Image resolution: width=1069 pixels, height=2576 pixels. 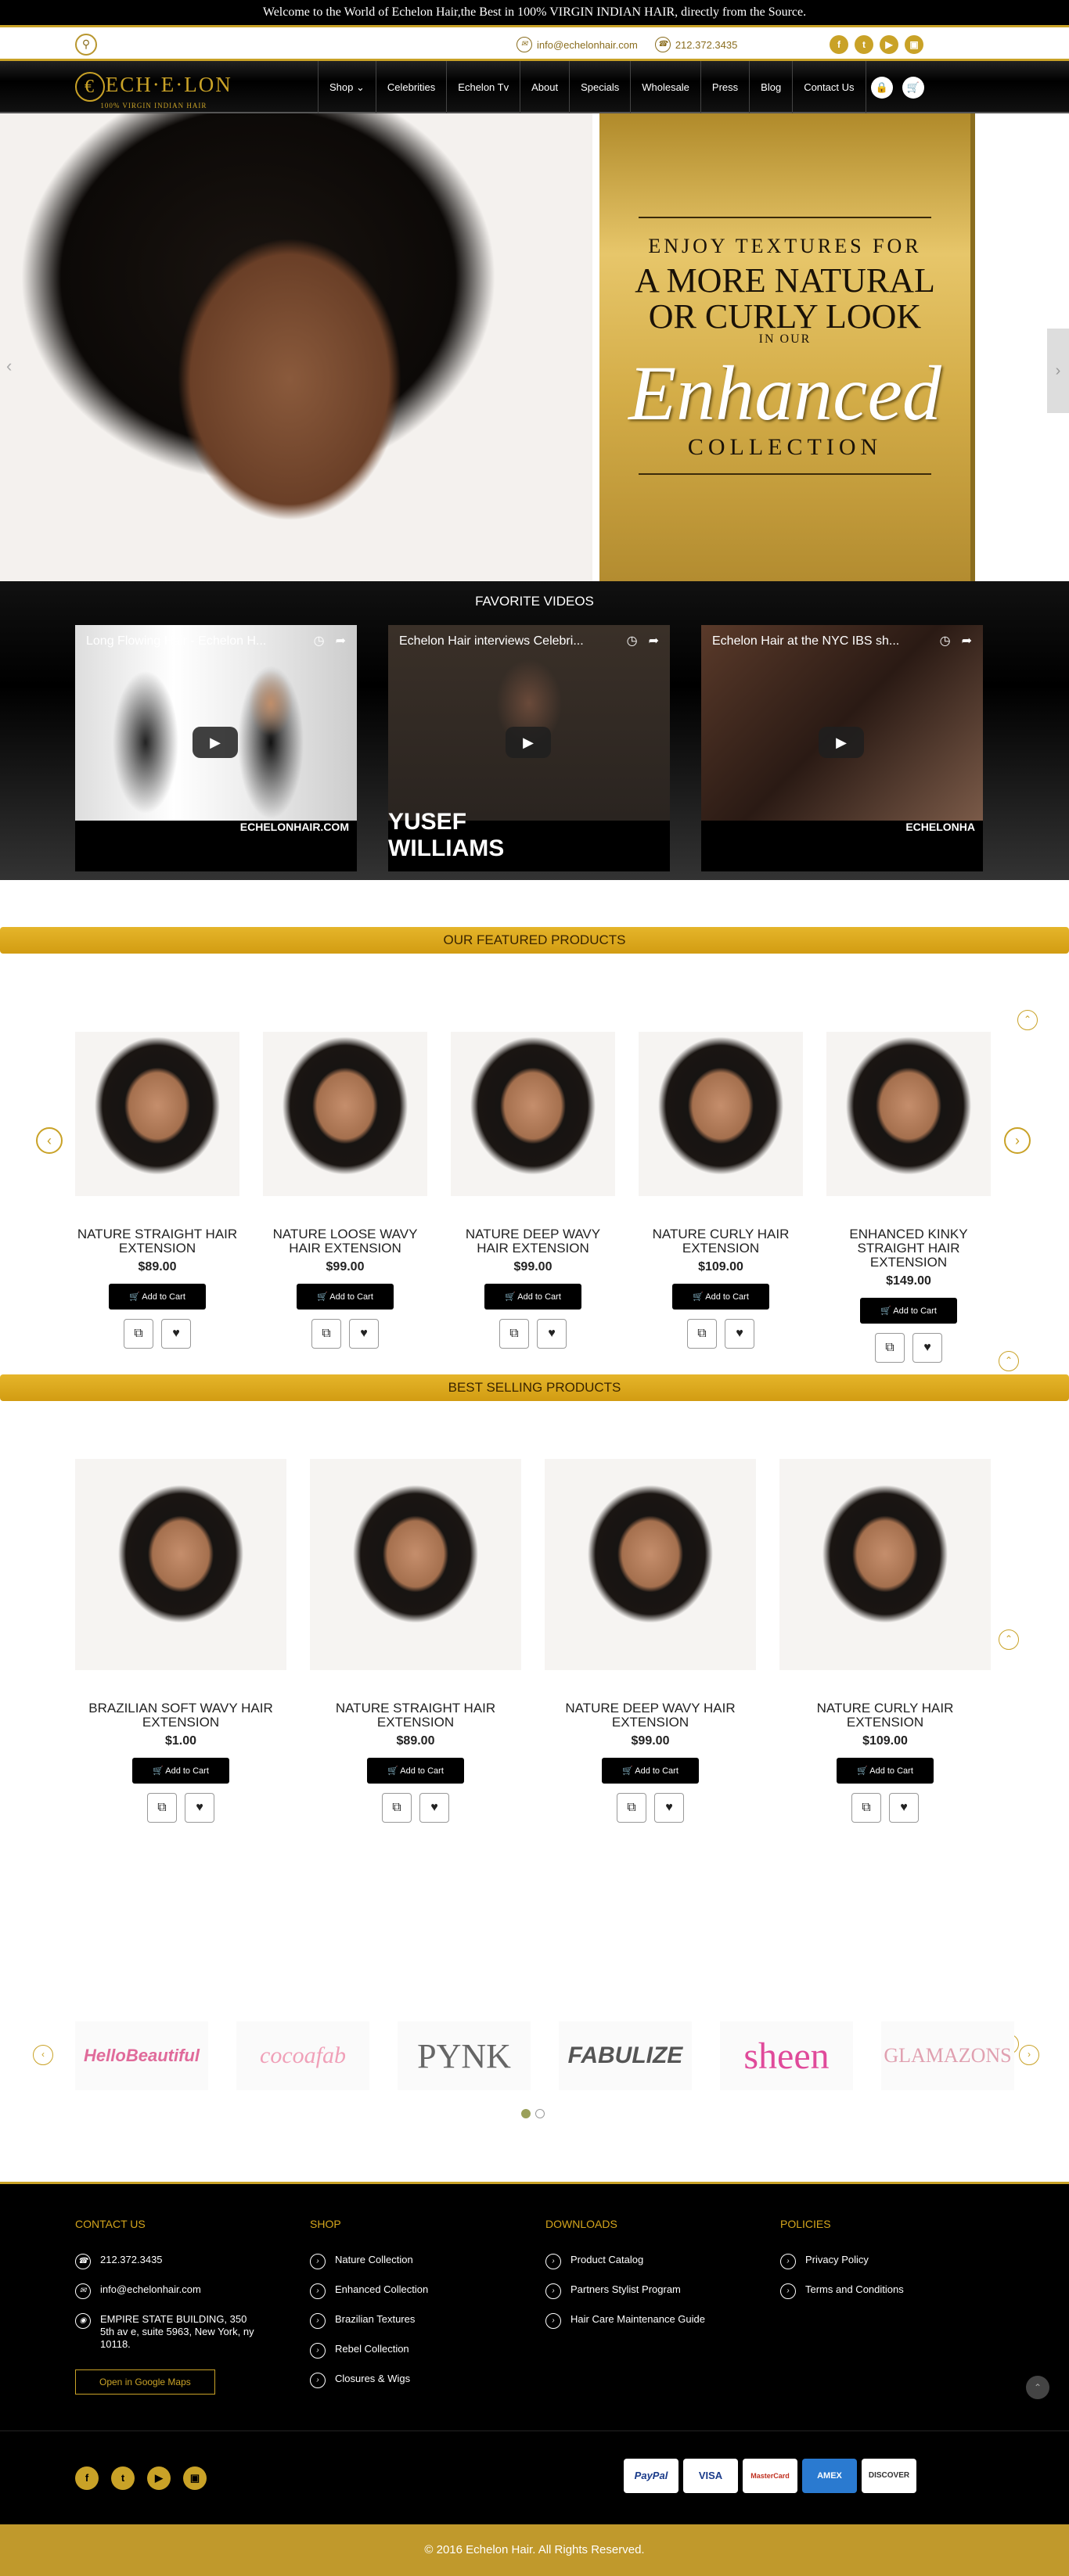 What do you see at coordinates (1058, 371) in the screenshot?
I see `slider-next-icon: ›` at bounding box center [1058, 371].